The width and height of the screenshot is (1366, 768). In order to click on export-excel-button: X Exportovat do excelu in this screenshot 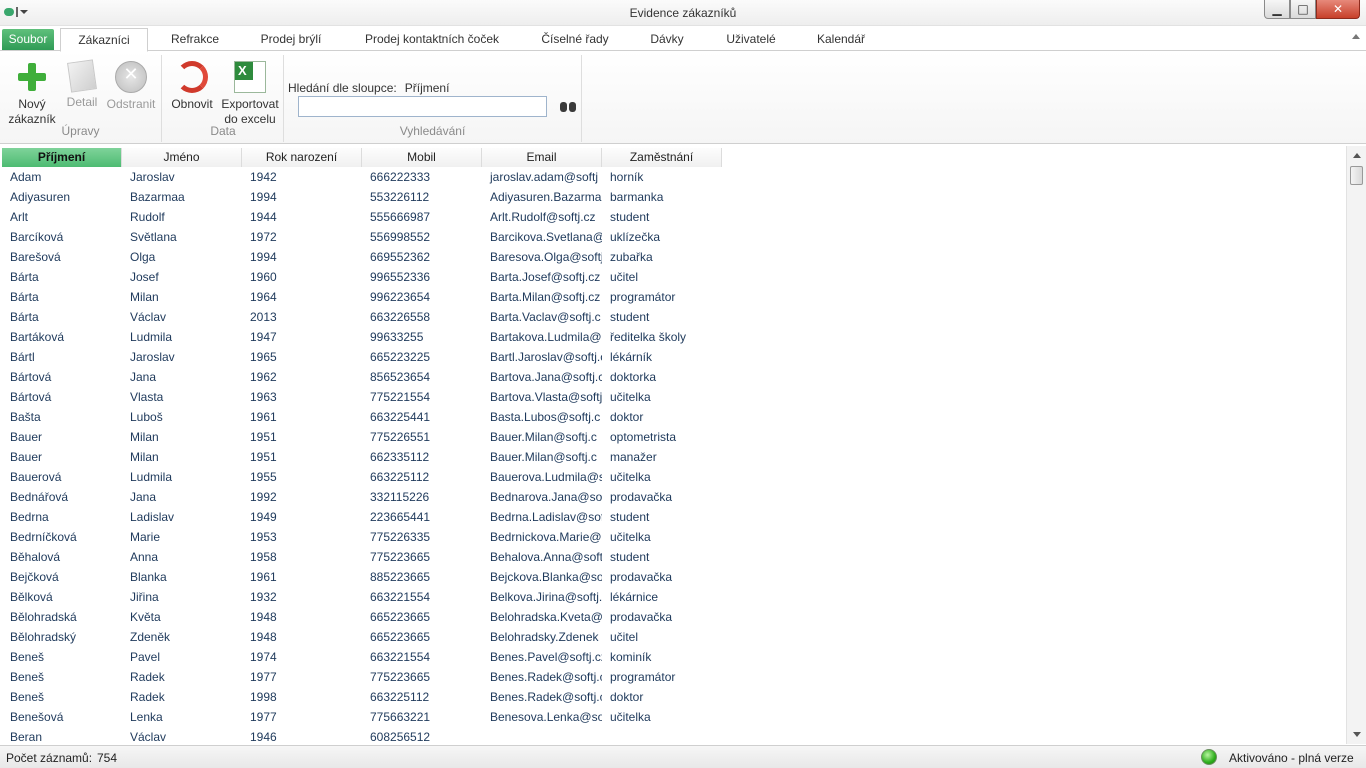, I will do `click(250, 94)`.